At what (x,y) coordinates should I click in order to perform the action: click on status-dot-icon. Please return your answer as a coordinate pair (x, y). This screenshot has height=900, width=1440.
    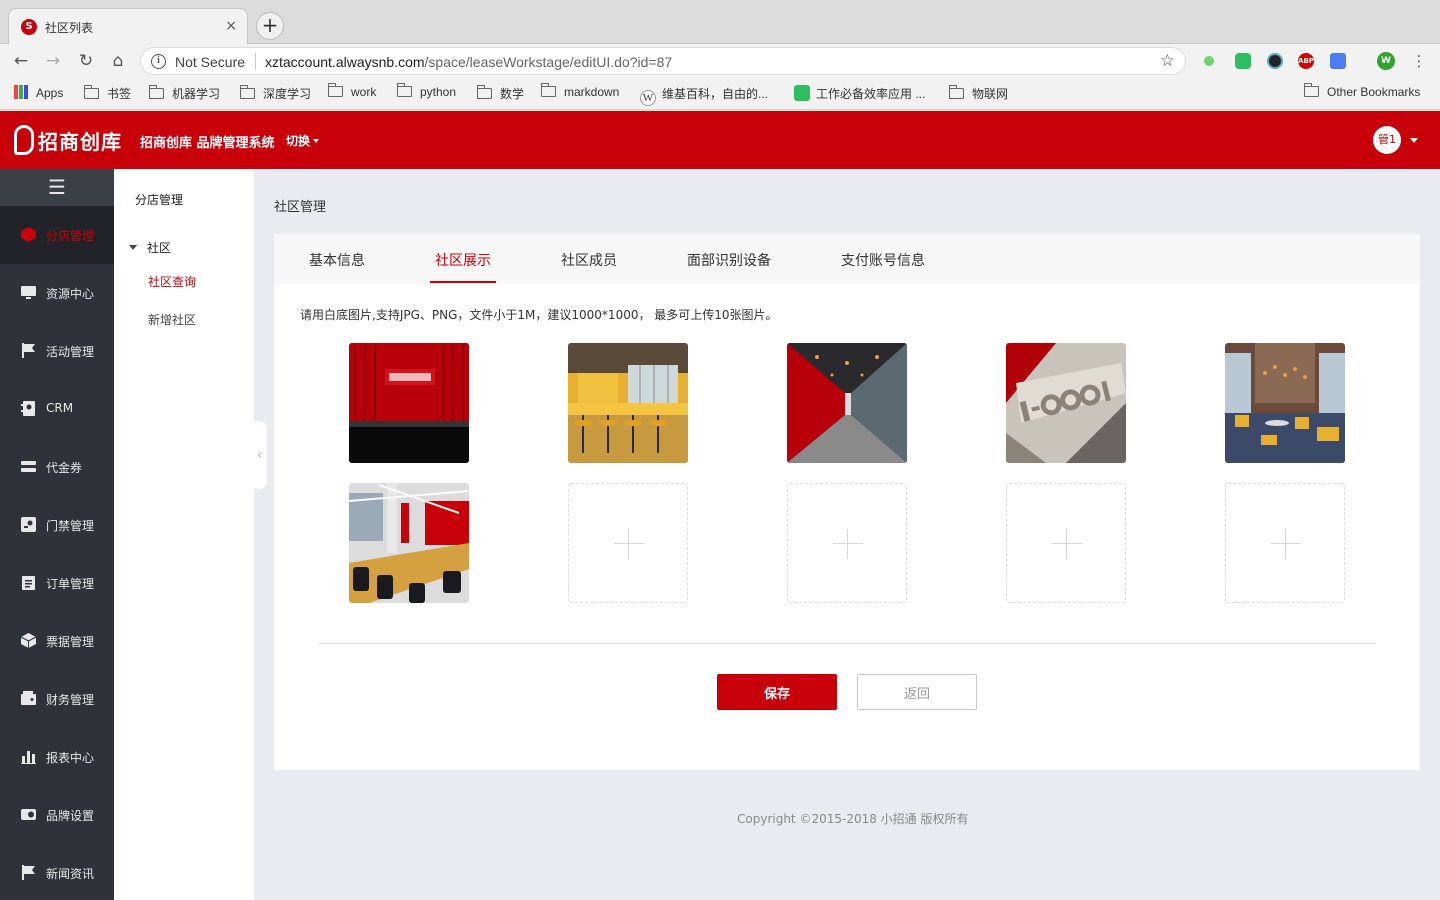
    Looking at the image, I should click on (1209, 61).